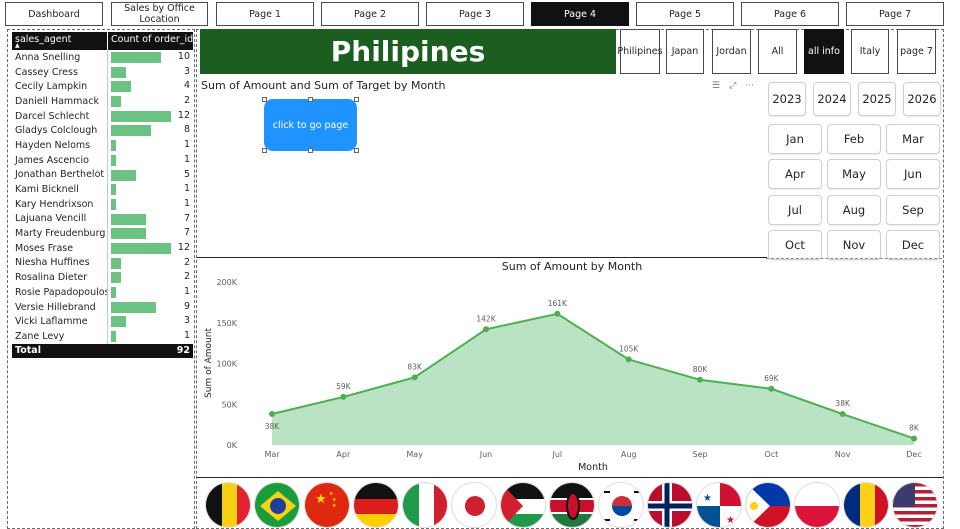 This screenshot has height=529, width=960. Describe the element at coordinates (102, 248) in the screenshot. I see `table-row: Moses Frase 12` at that location.